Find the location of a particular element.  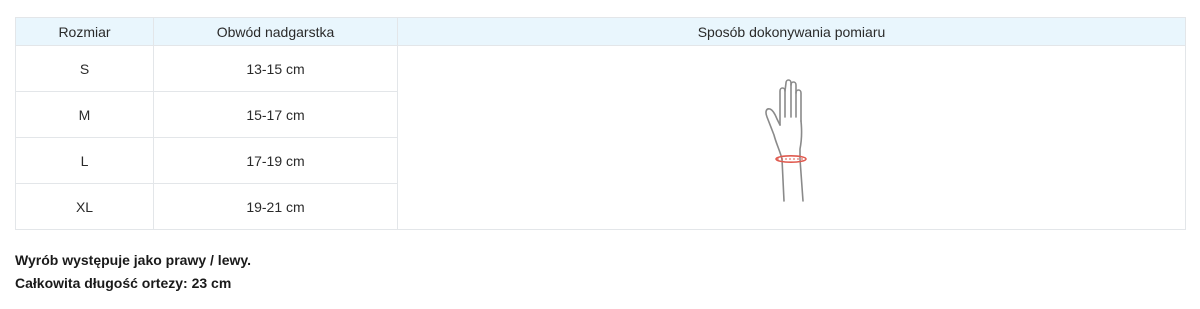

circumference-cell: 17-19 cm is located at coordinates (275, 160).